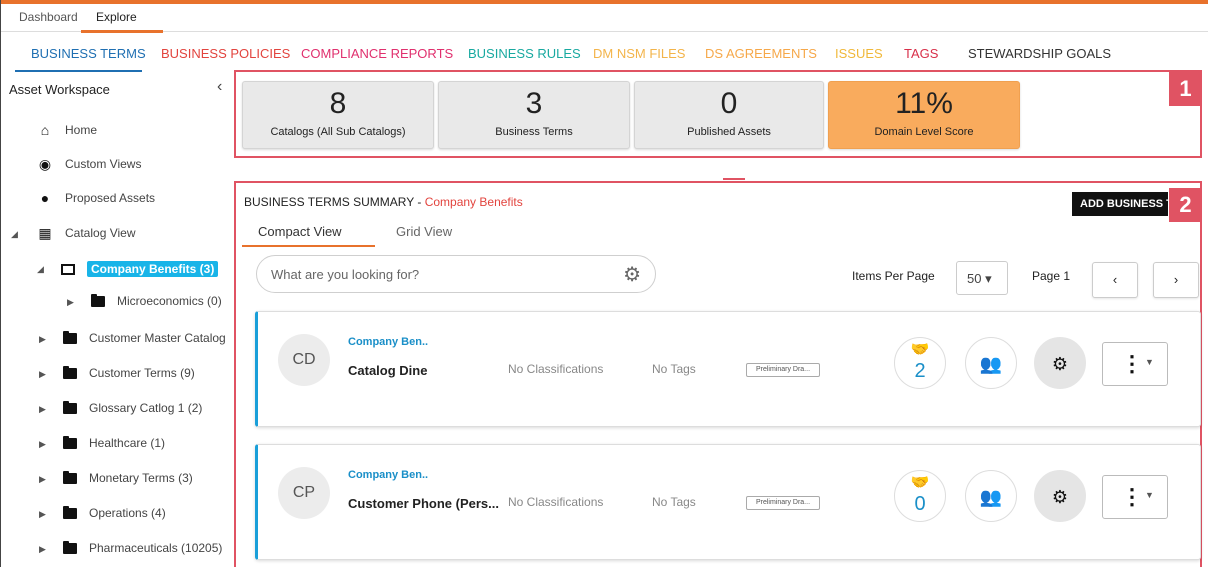 Image resolution: width=1208 pixels, height=567 pixels. Describe the element at coordinates (146, 408) in the screenshot. I see `tree-node-label: Glossary Catlog 1 (2)` at that location.